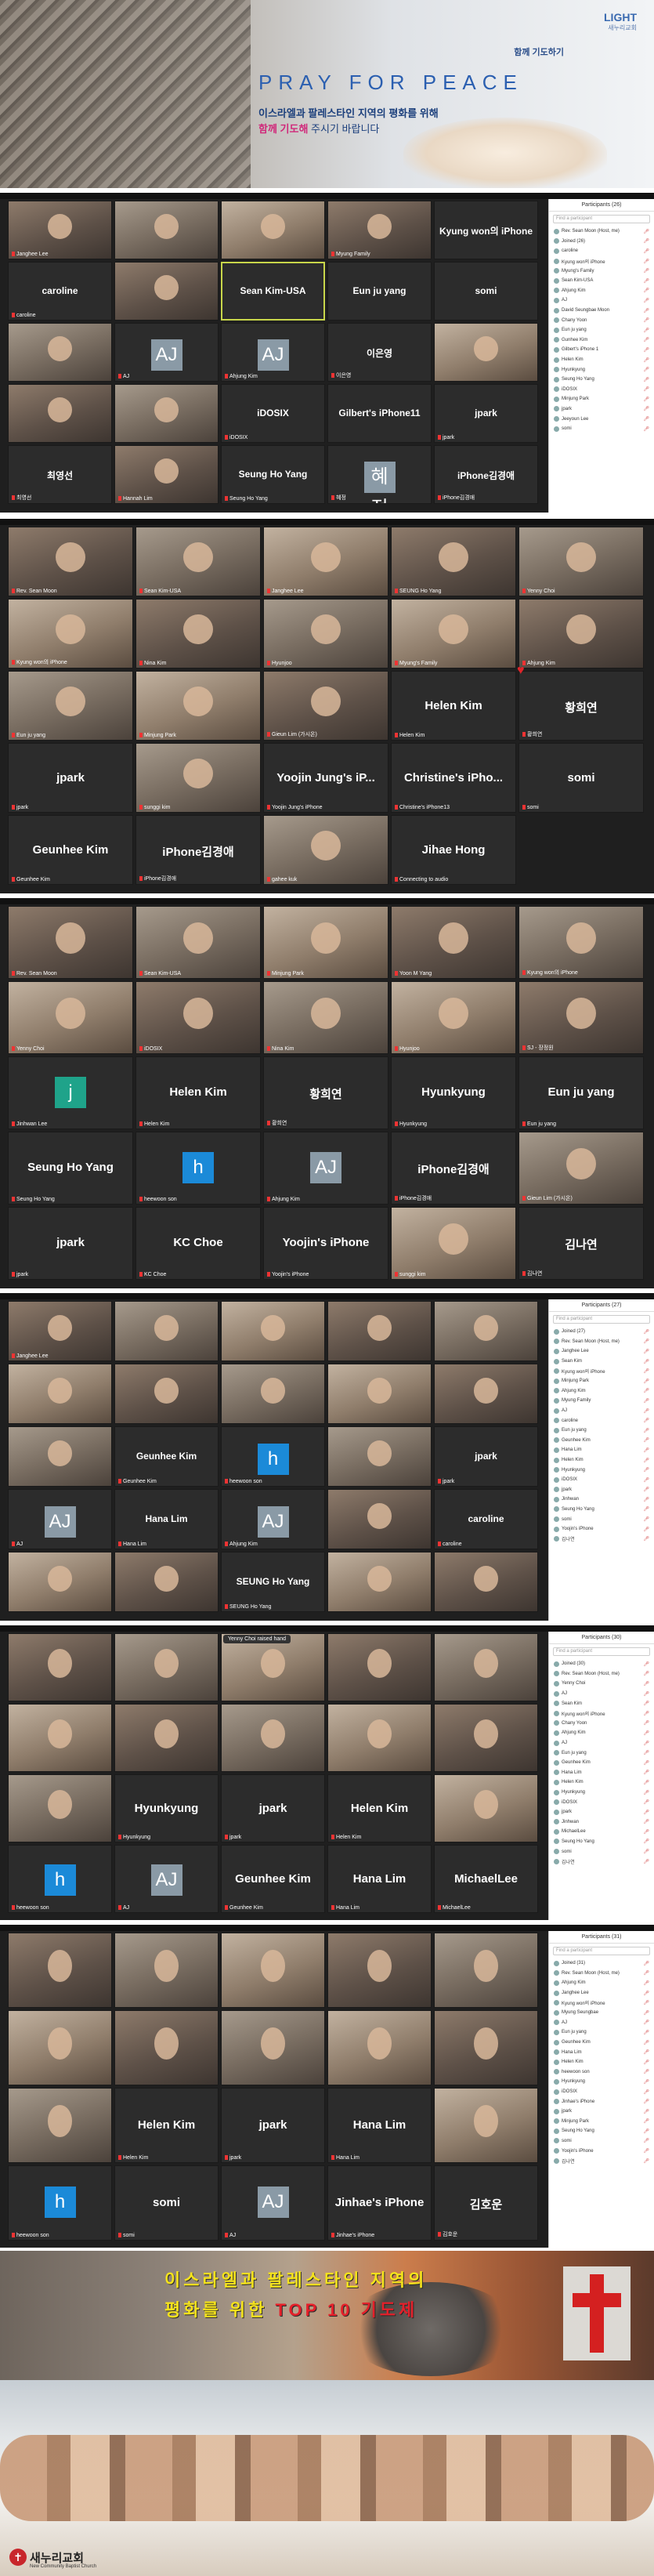  Describe the element at coordinates (326, 850) in the screenshot. I see `participant-tile: gahee kuk` at that location.